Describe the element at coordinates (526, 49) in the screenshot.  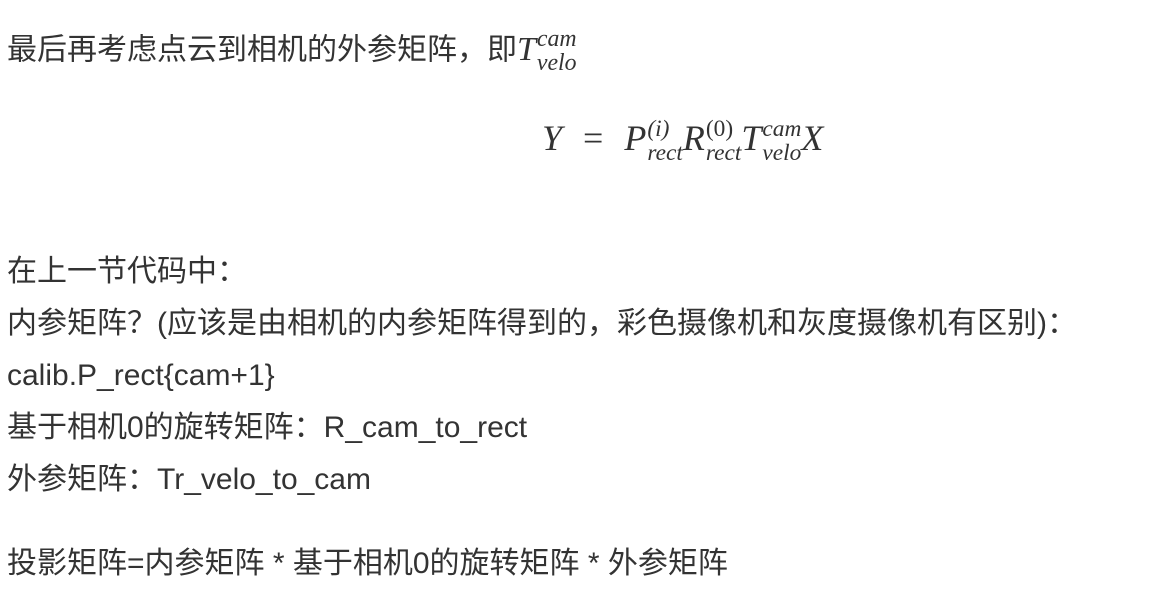
I see `math-base: T` at that location.